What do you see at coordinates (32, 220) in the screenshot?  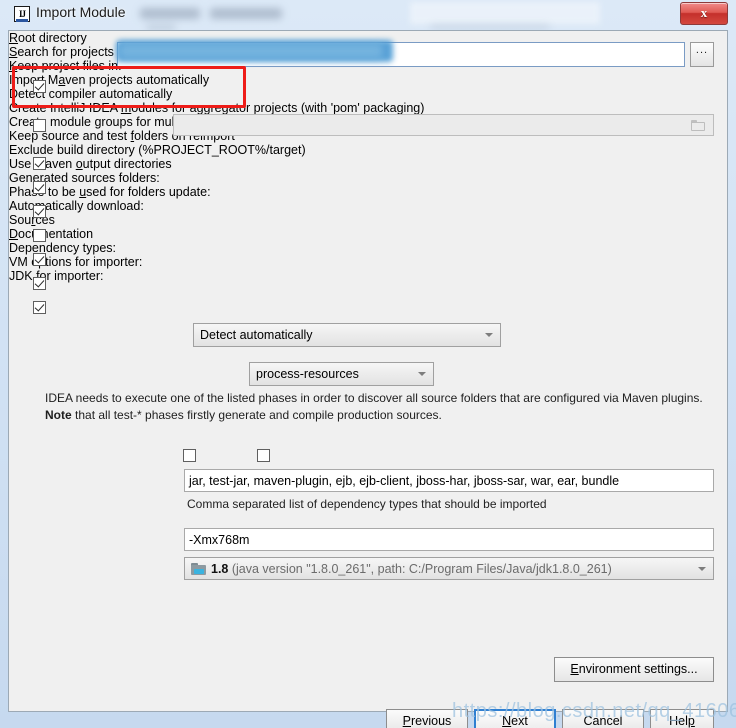 I see `auto-download-sources-label: Sources` at bounding box center [32, 220].